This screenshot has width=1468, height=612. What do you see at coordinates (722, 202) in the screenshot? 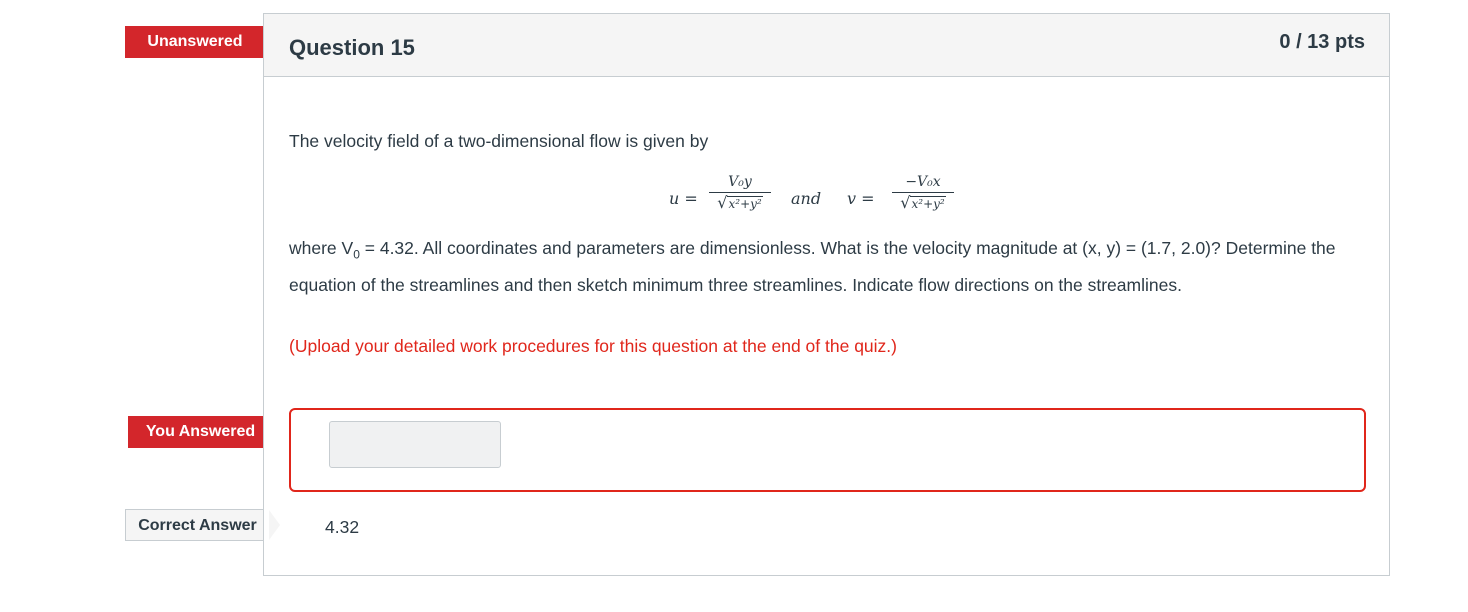
I see `u-radical: √` at bounding box center [722, 202].